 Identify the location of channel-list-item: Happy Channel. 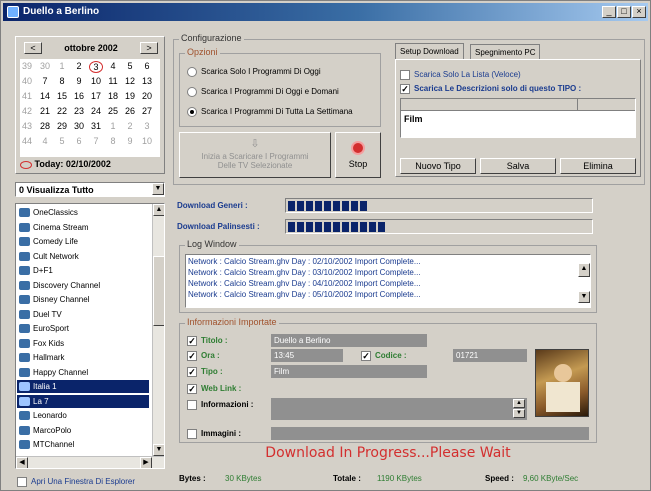
(83, 372).